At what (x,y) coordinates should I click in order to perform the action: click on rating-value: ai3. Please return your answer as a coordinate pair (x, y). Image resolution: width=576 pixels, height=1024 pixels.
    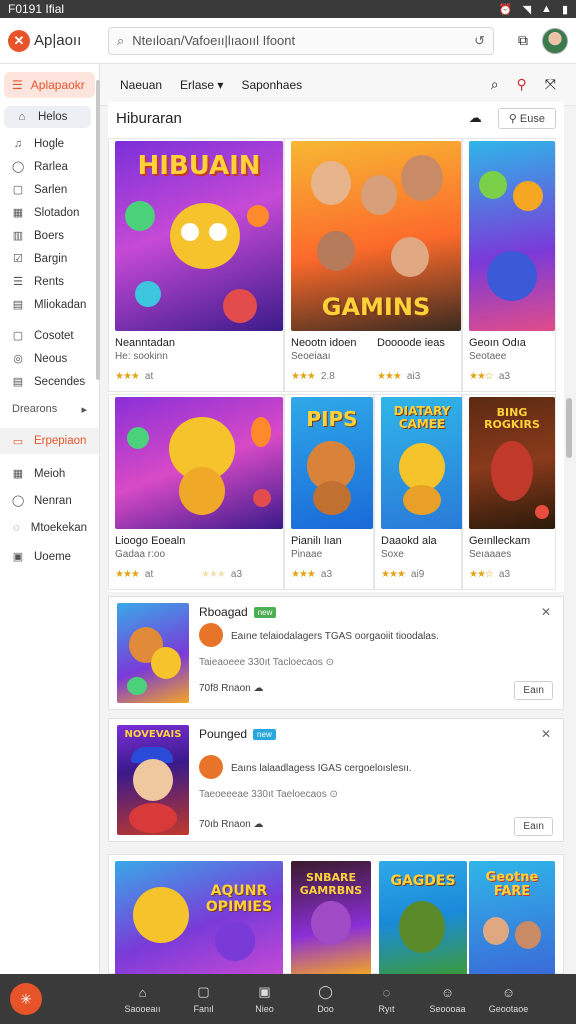
    Looking at the image, I should click on (413, 376).